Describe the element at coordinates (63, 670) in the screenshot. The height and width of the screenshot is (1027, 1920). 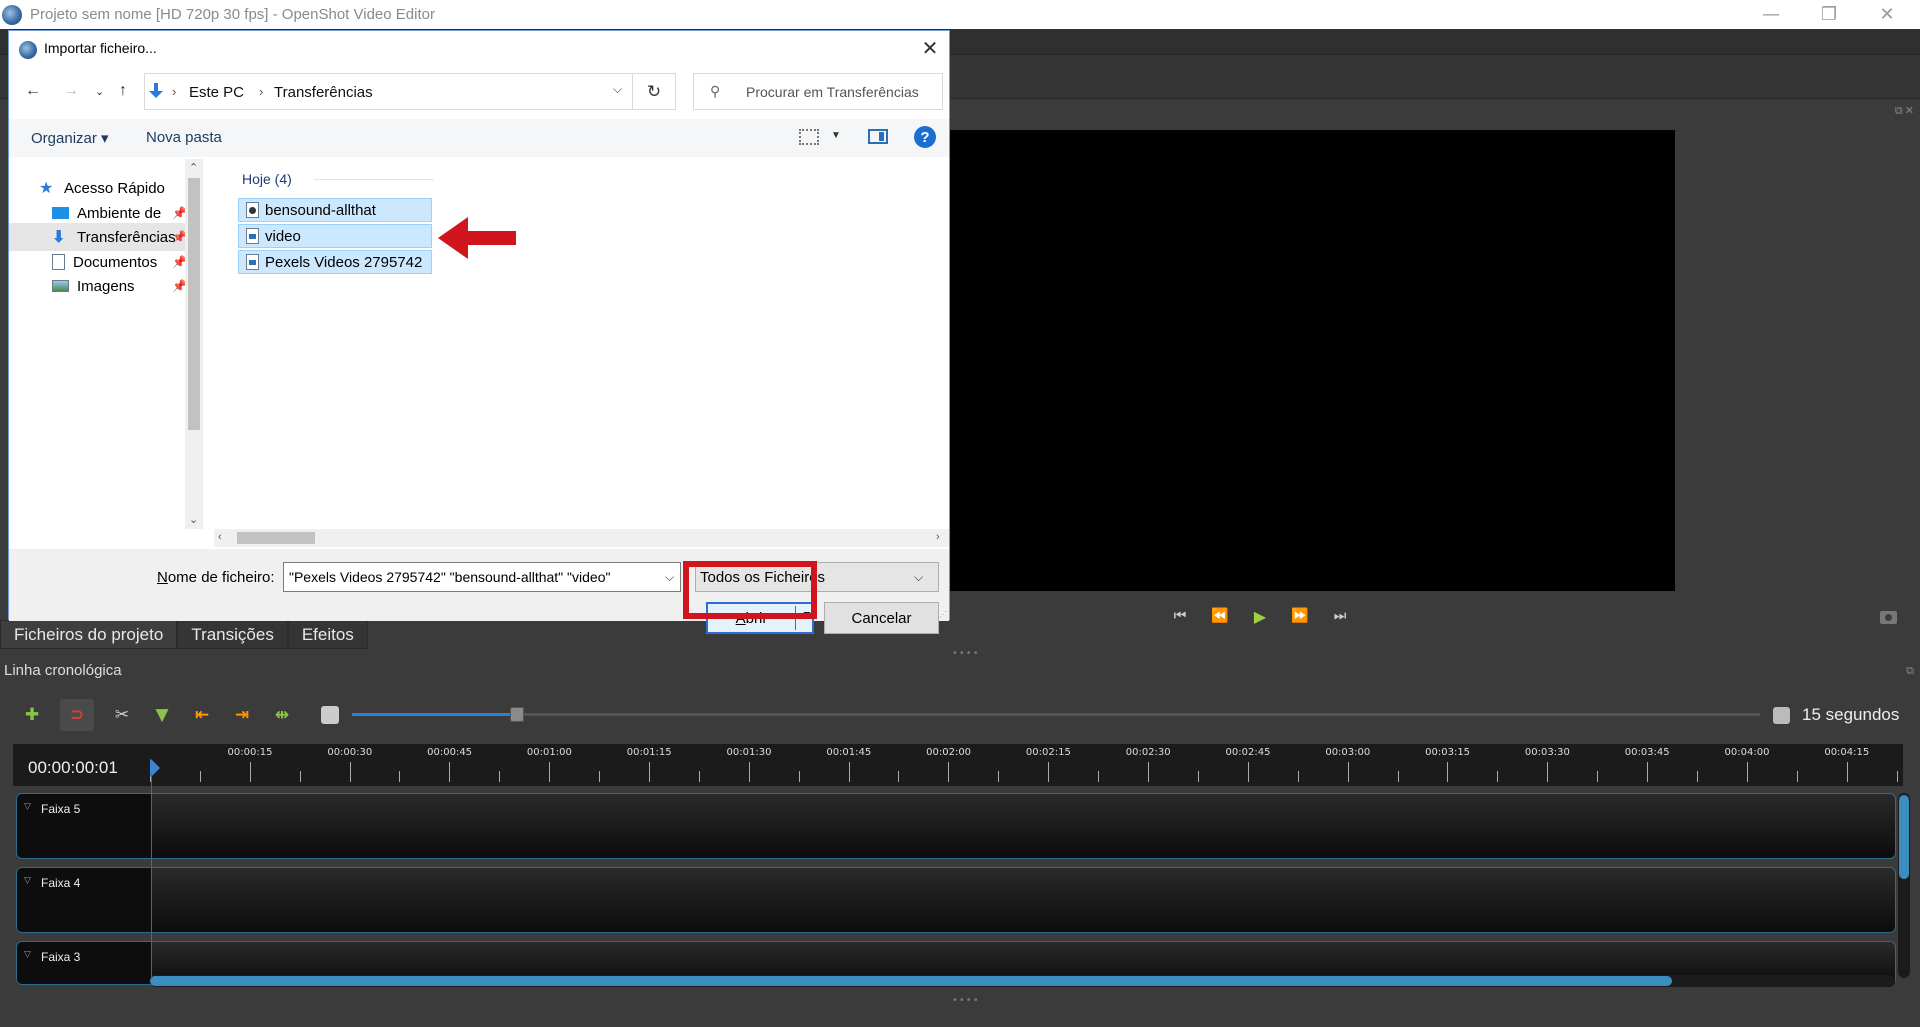
I see `timeline-title: Linha cronológica` at that location.